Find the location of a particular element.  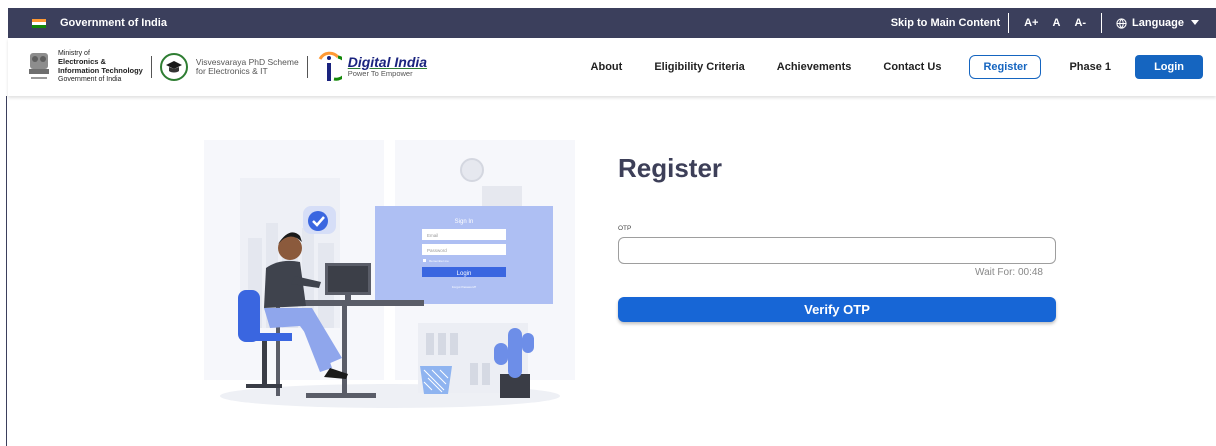

india-flag-icon is located at coordinates (39, 23).